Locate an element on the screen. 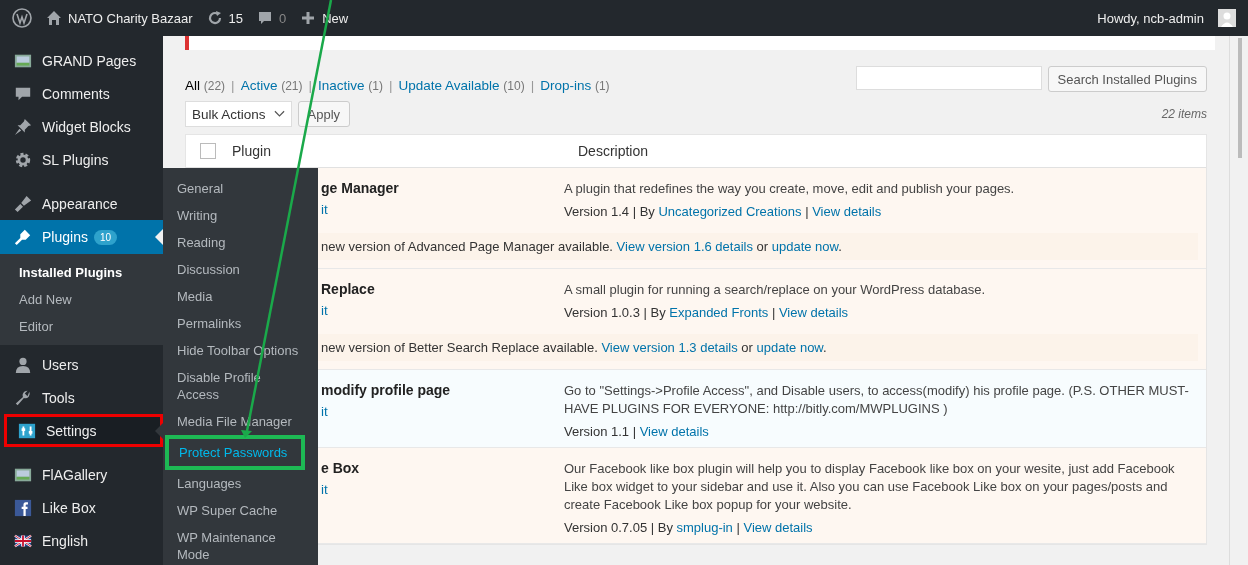  column-header: Description is located at coordinates (613, 151).